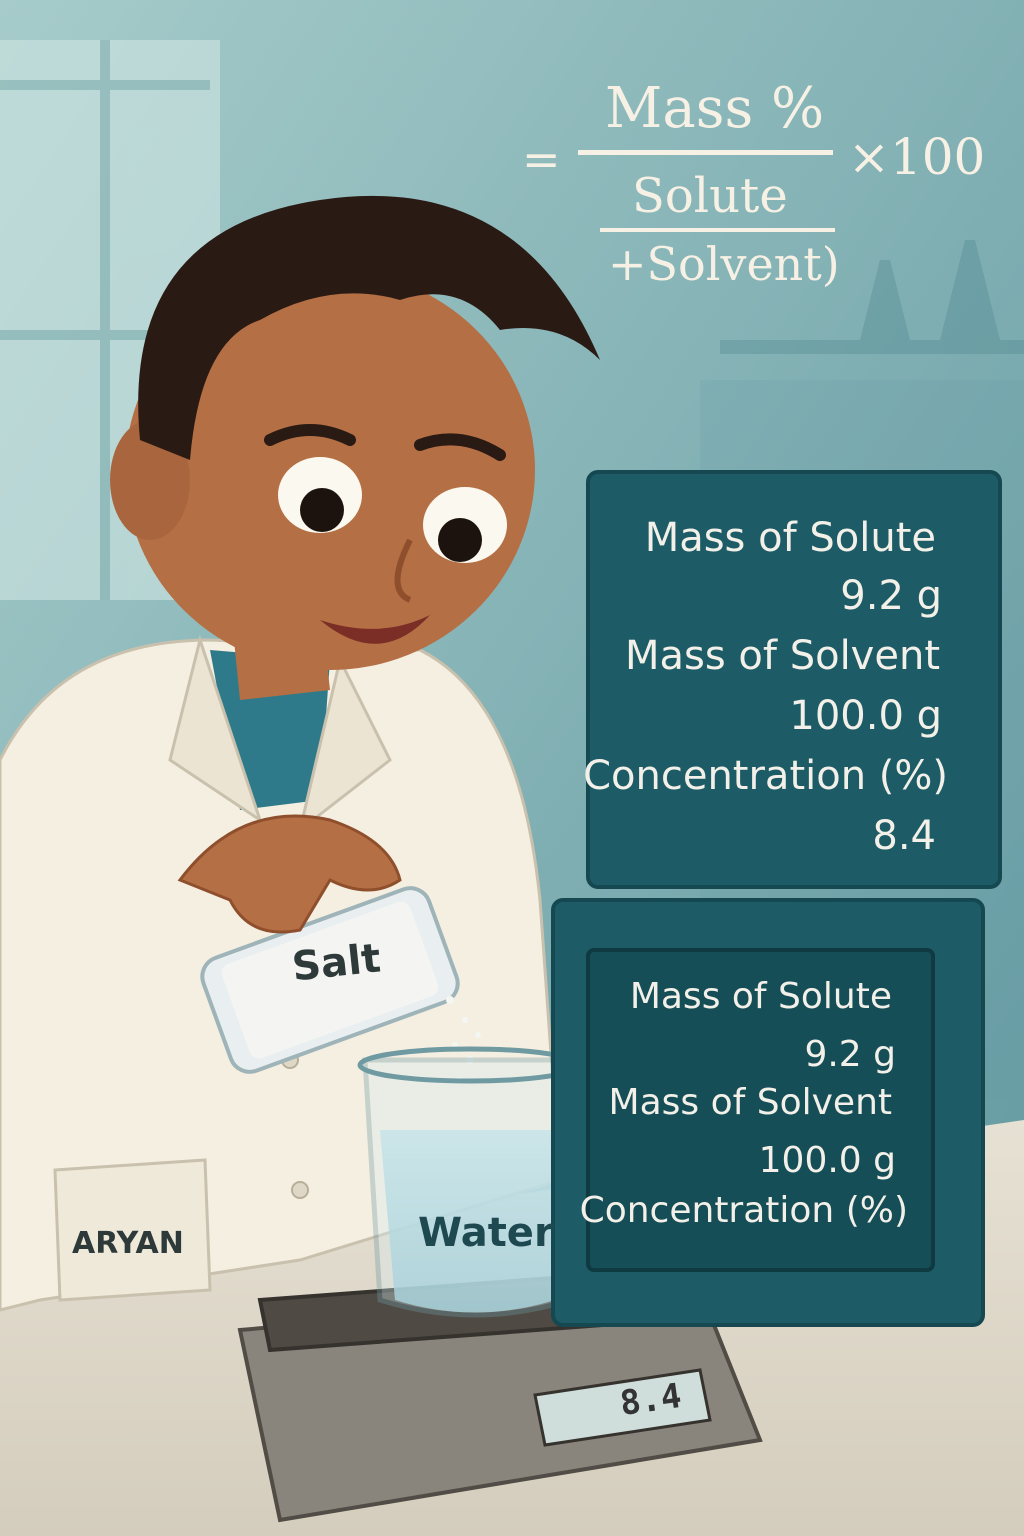 Image resolution: width=1024 pixels, height=1536 pixels. What do you see at coordinates (650, 1400) in the screenshot?
I see `scale-reading: 8.4` at bounding box center [650, 1400].